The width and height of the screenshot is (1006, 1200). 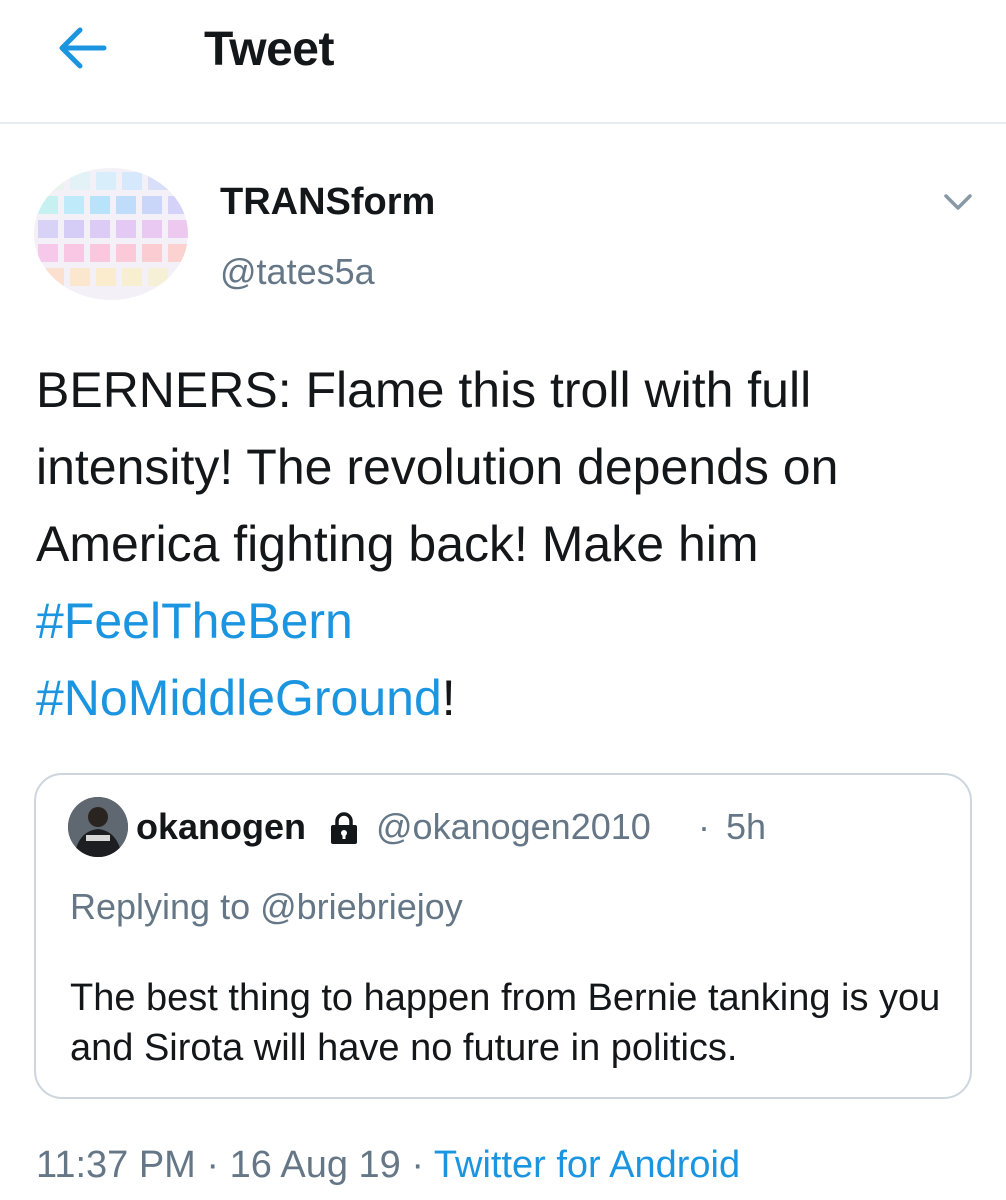 What do you see at coordinates (221, 826) in the screenshot?
I see `quoted-display-name: okanogen` at bounding box center [221, 826].